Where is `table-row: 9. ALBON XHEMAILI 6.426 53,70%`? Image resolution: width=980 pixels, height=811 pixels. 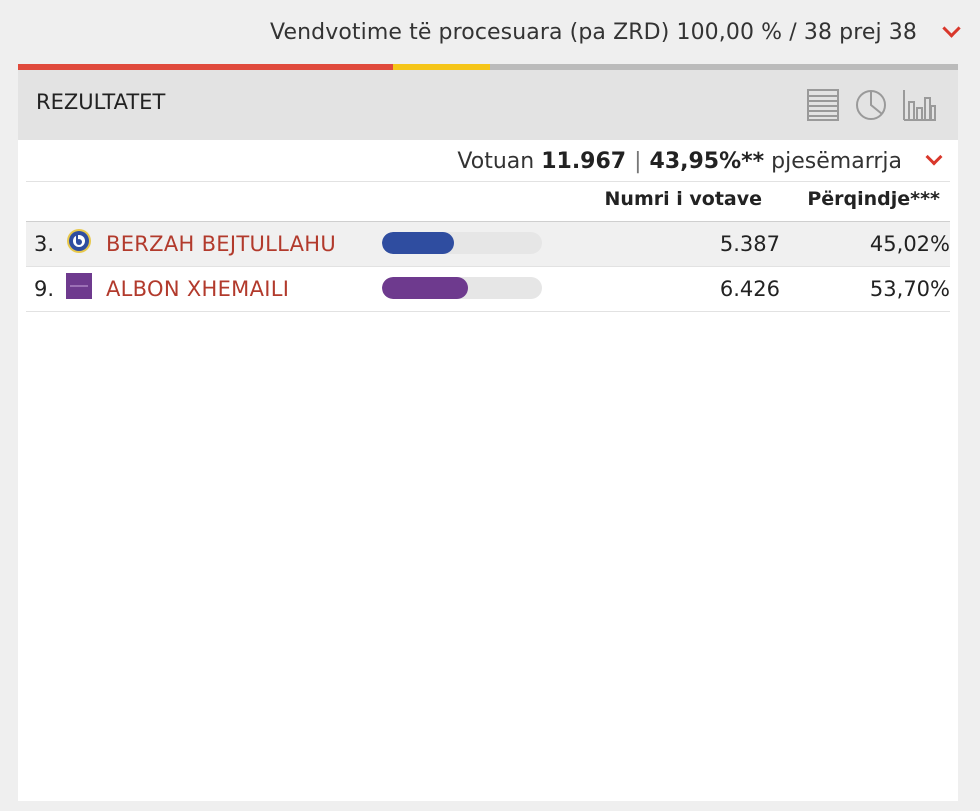 table-row: 9. ALBON XHEMAILI 6.426 53,70% is located at coordinates (488, 289).